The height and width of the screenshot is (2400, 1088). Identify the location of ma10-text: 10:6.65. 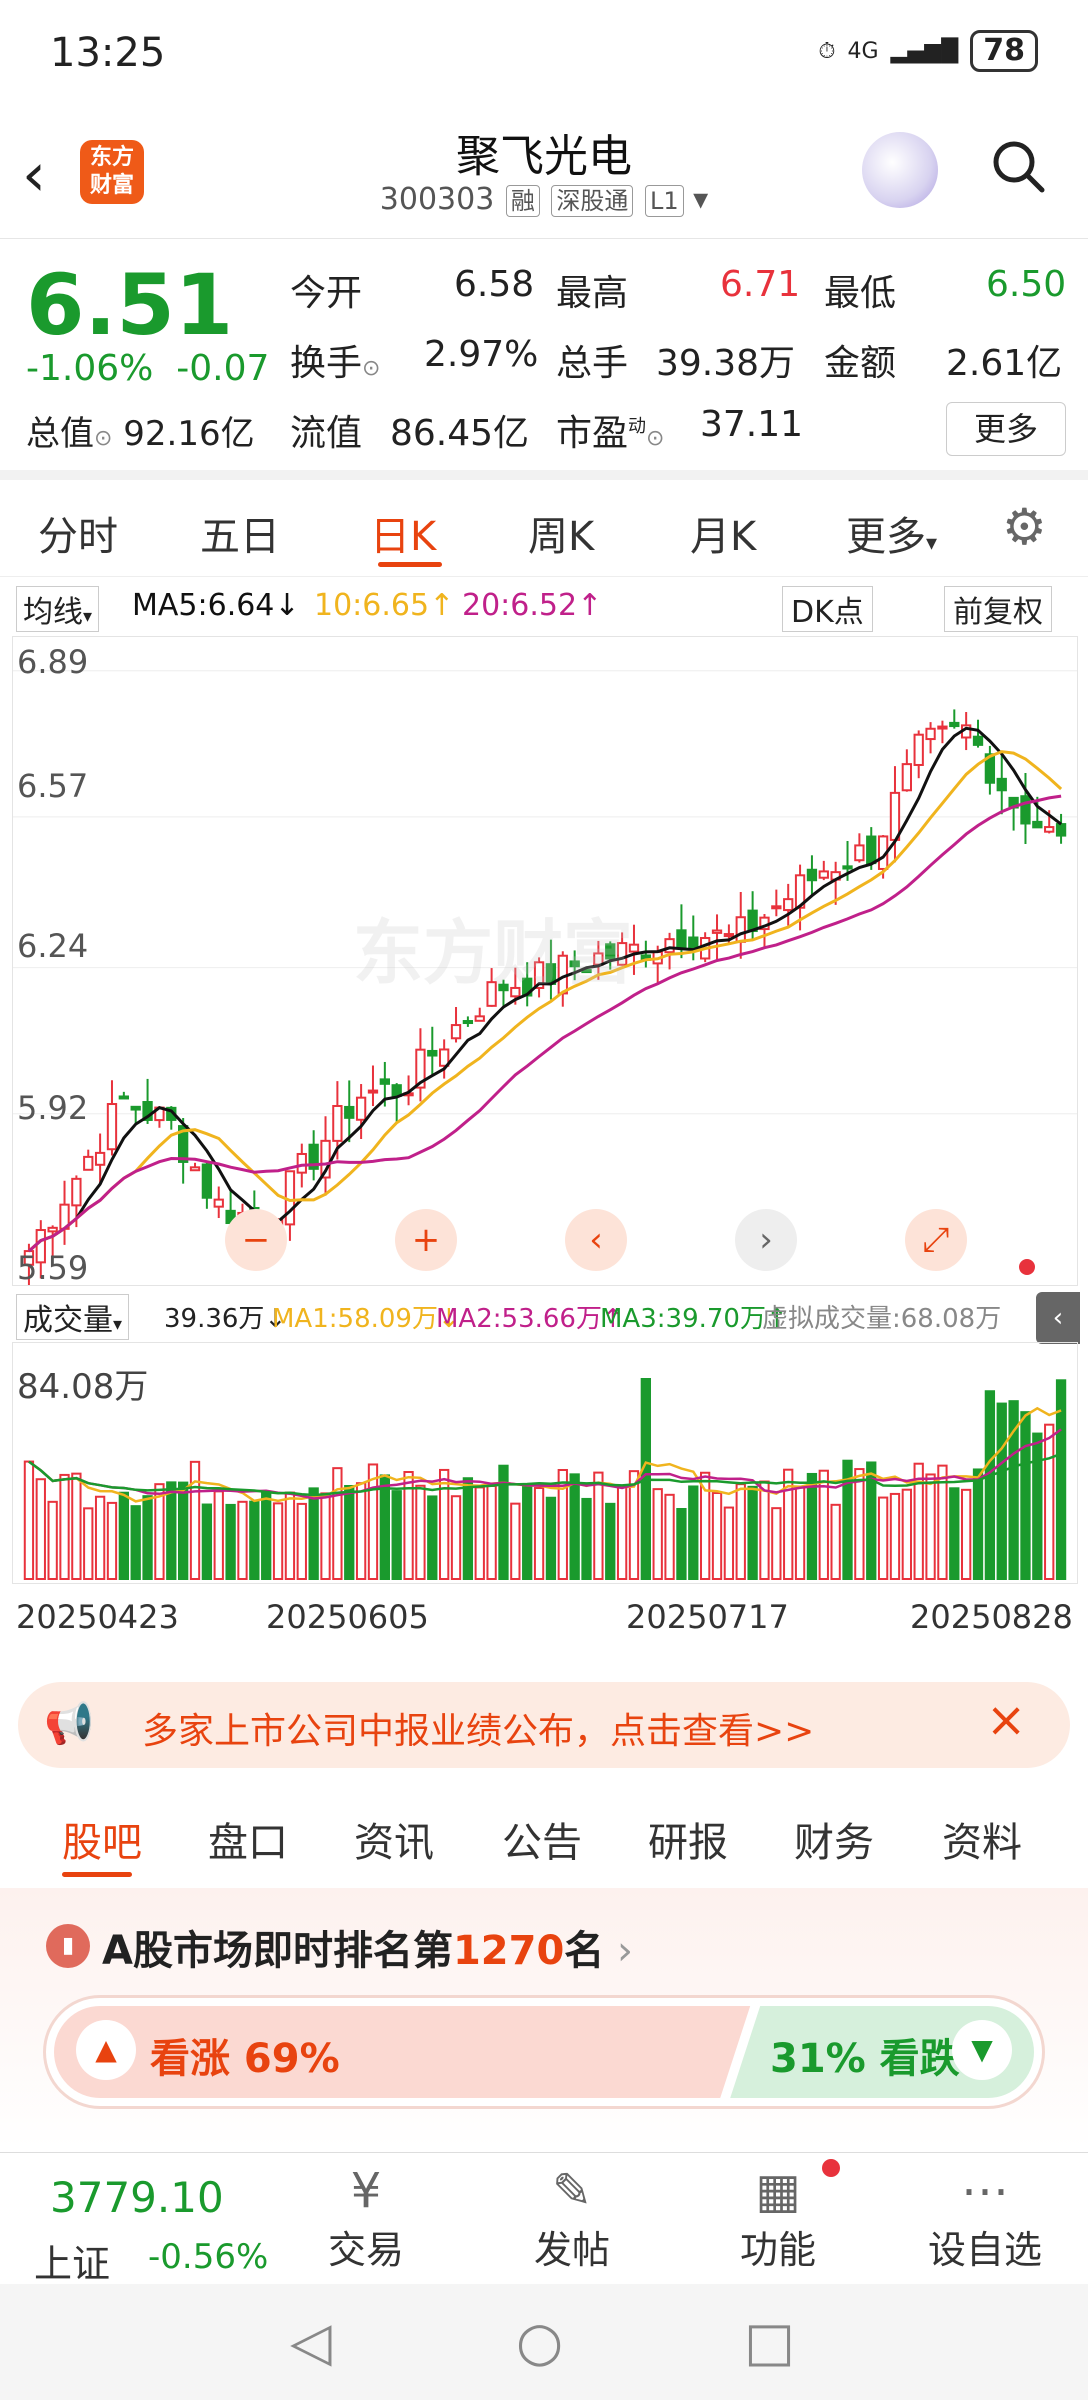
(372, 605).